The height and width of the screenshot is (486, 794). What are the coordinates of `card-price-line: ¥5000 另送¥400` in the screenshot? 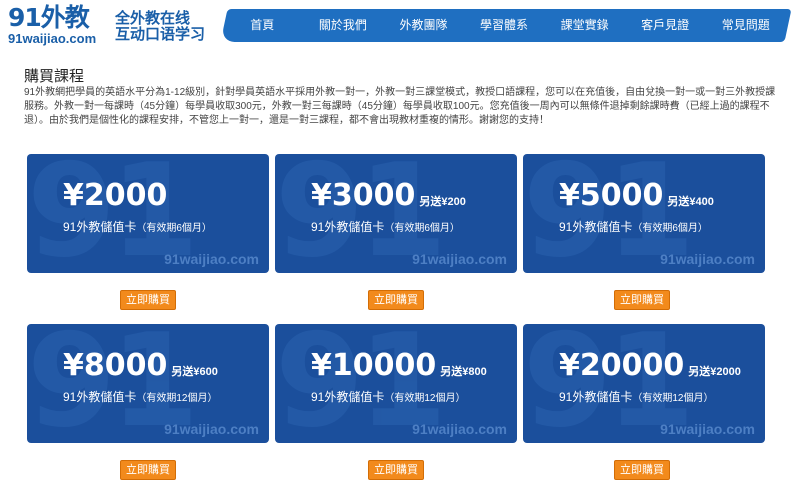 It's located at (636, 195).